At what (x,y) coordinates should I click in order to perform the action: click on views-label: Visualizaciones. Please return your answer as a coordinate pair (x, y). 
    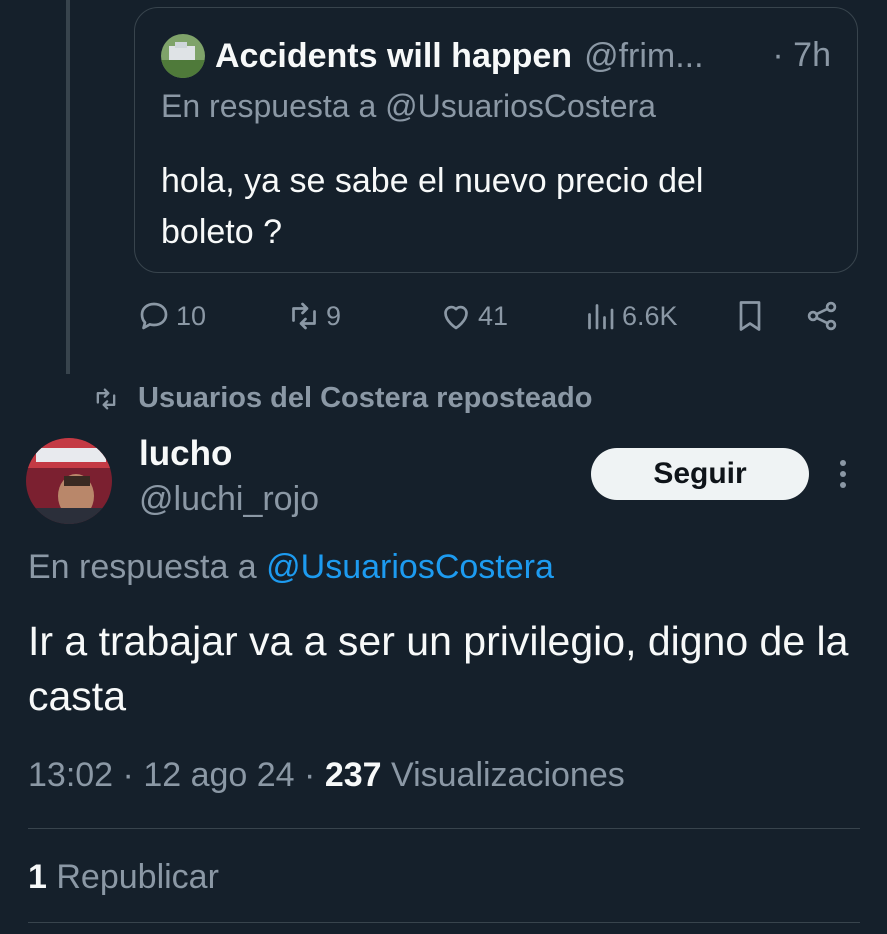
    Looking at the image, I should click on (508, 775).